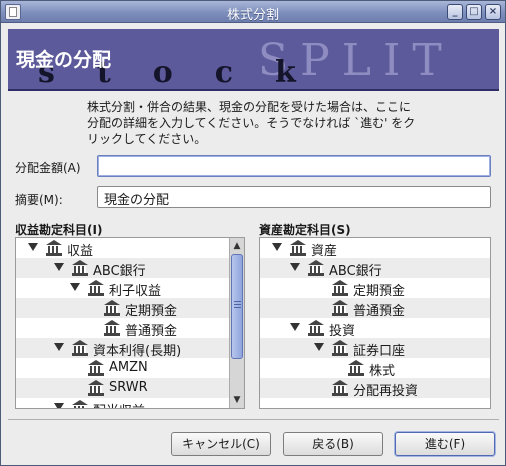  What do you see at coordinates (80, 251) in the screenshot?
I see `tree-row-label: 収益` at bounding box center [80, 251].